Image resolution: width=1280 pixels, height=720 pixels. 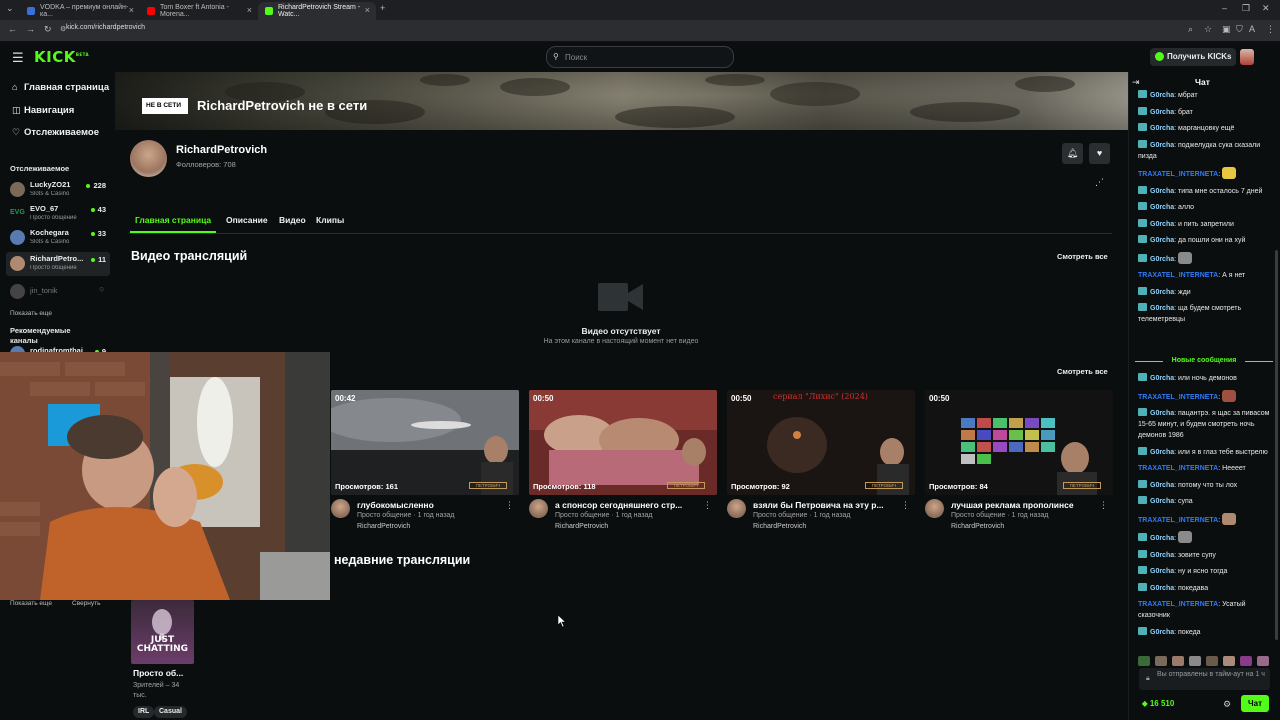 What do you see at coordinates (144, 712) in the screenshot?
I see `tag-irl: IRL` at bounding box center [144, 712].